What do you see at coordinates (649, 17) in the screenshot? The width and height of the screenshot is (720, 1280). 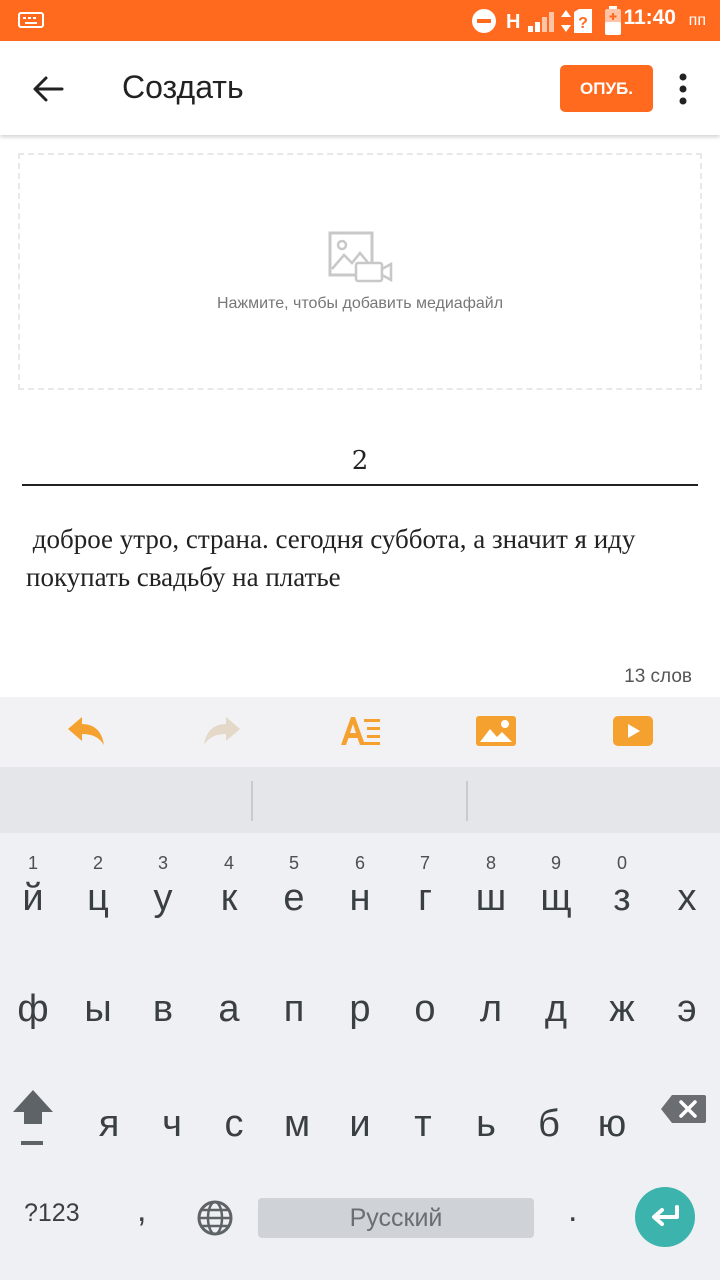 I see `clock-time: 11:40` at bounding box center [649, 17].